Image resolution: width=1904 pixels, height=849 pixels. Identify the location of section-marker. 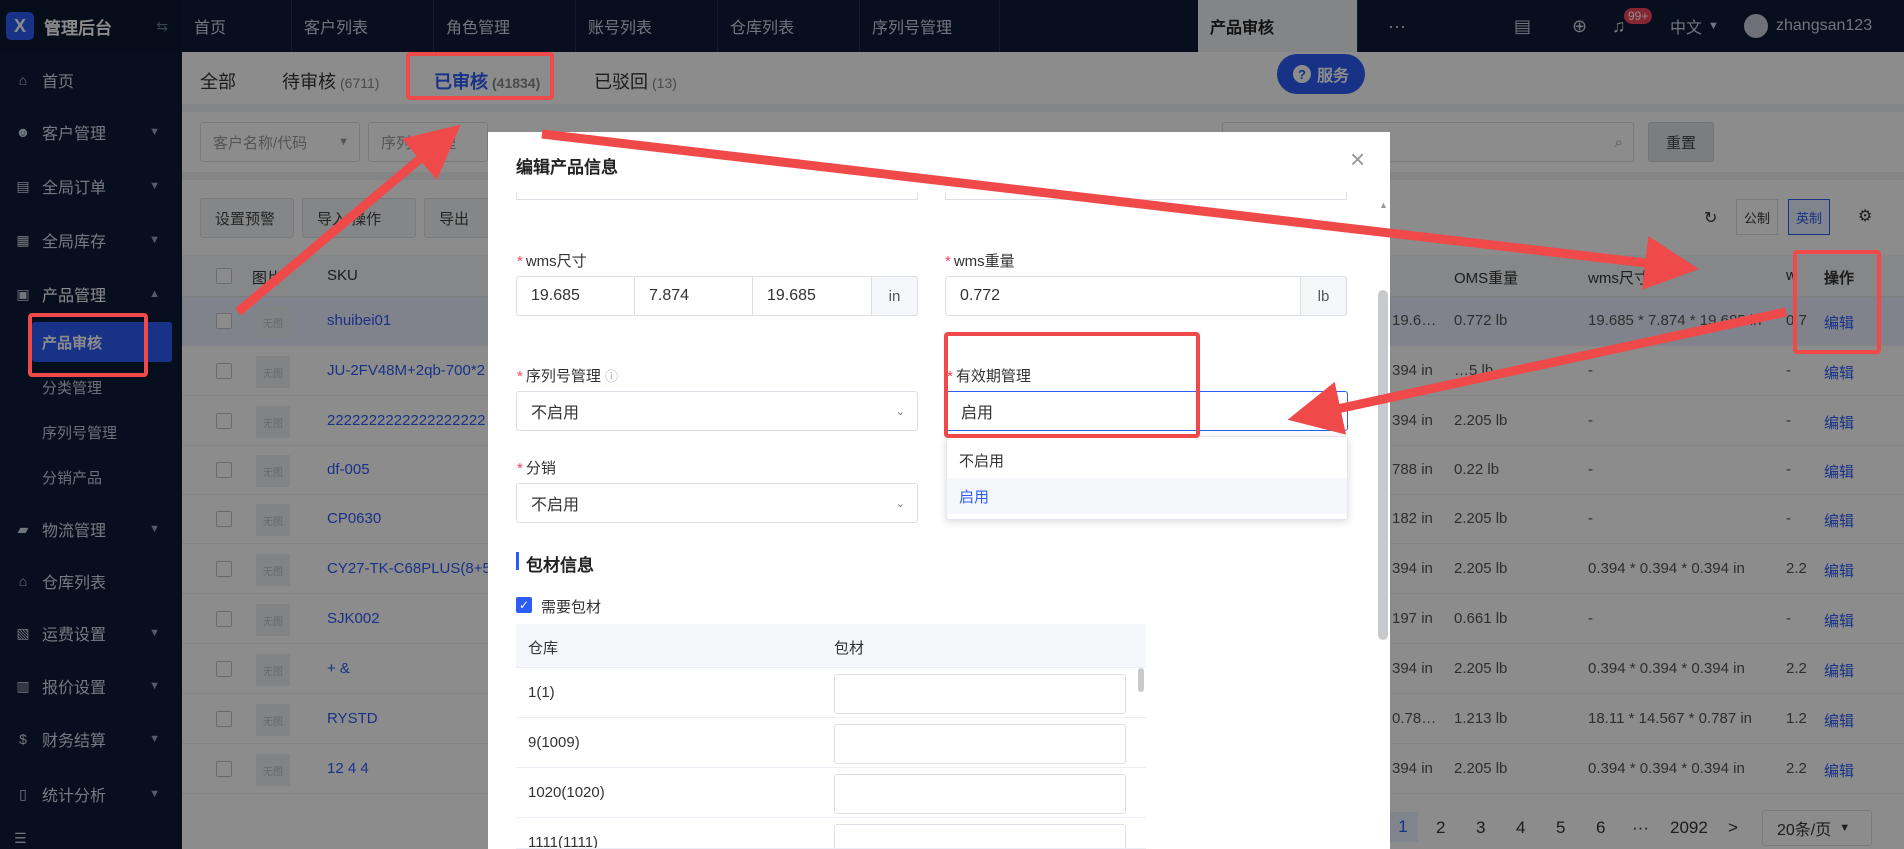
(517, 561).